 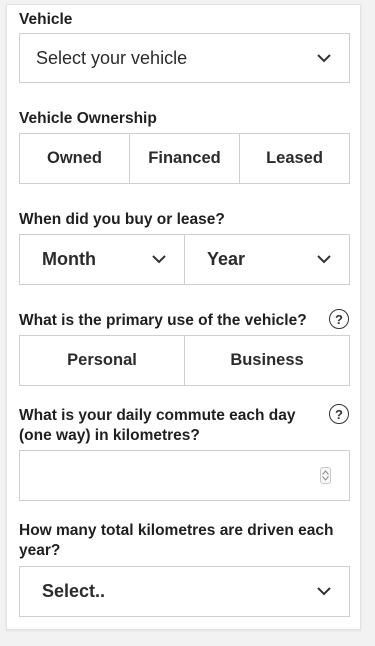 I want to click on ownership-segmented-control: Owned Financed Leased, so click(x=184, y=158).